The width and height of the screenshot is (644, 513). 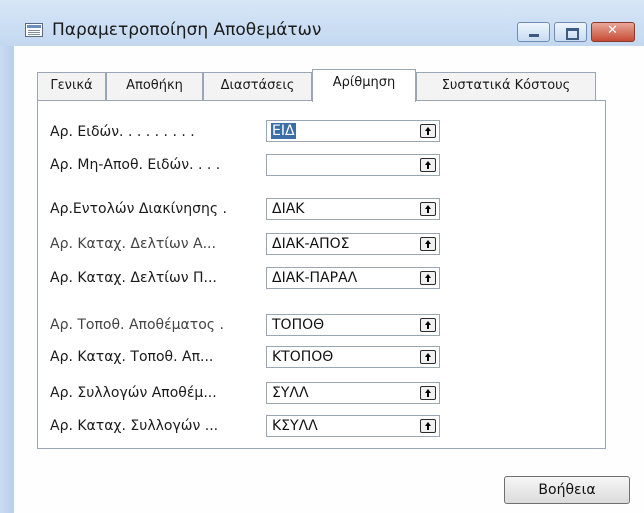 I want to click on items-nos-input: ΕΙΔ, so click(x=353, y=131).